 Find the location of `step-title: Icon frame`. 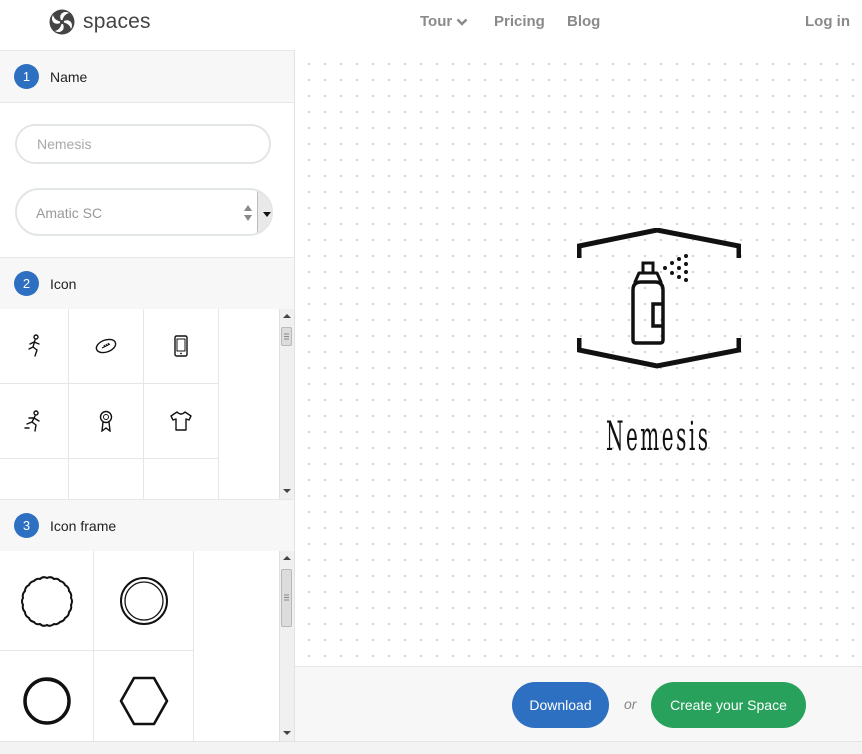

step-title: Icon frame is located at coordinates (83, 526).